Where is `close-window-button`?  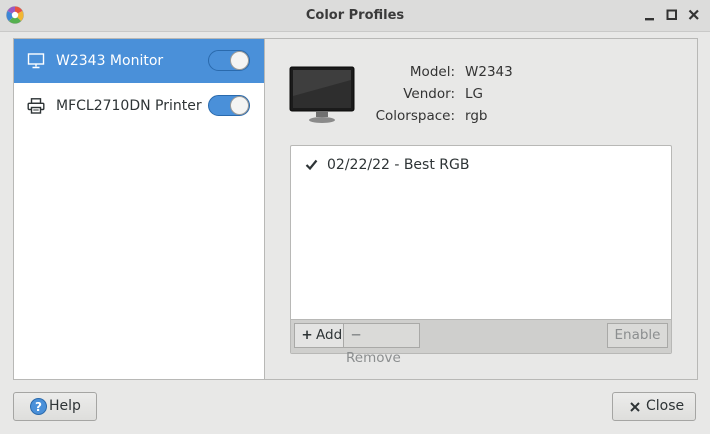 close-window-button is located at coordinates (694, 15).